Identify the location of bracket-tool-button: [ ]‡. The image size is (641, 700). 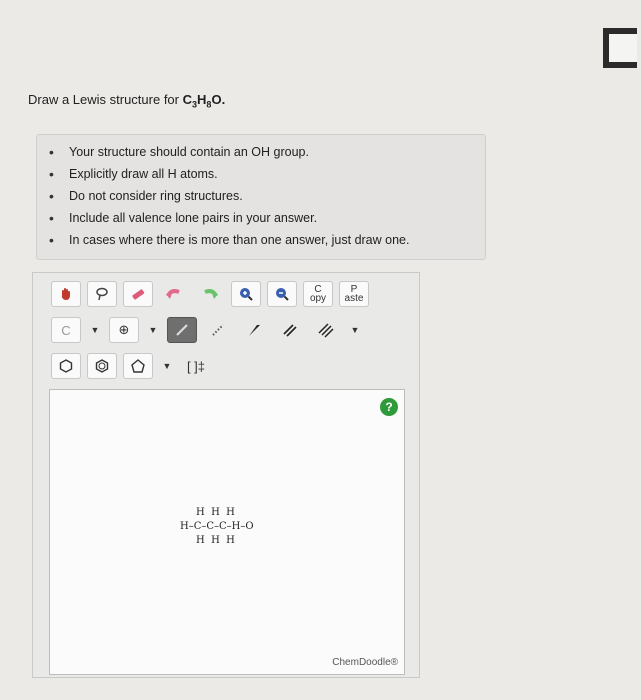
(196, 366).